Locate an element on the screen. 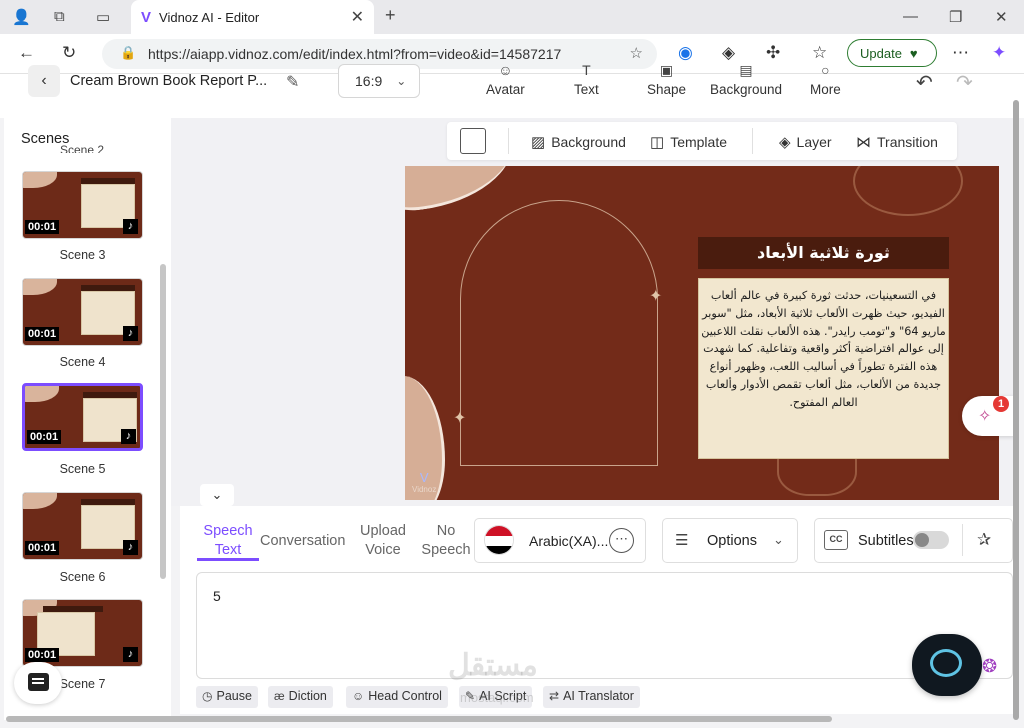 The width and height of the screenshot is (1024, 728). new-tab-icon: + is located at coordinates (390, 15).